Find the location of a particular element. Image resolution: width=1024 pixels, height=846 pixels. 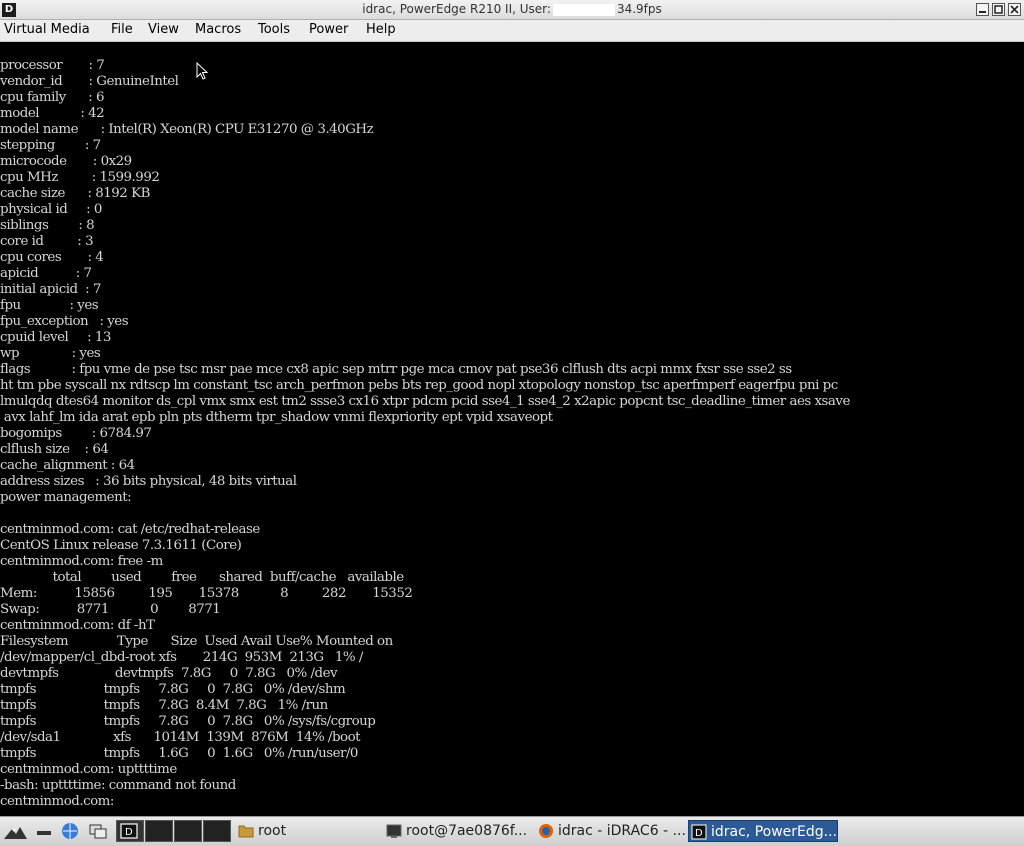

console-line: power management: is located at coordinates (66, 497).